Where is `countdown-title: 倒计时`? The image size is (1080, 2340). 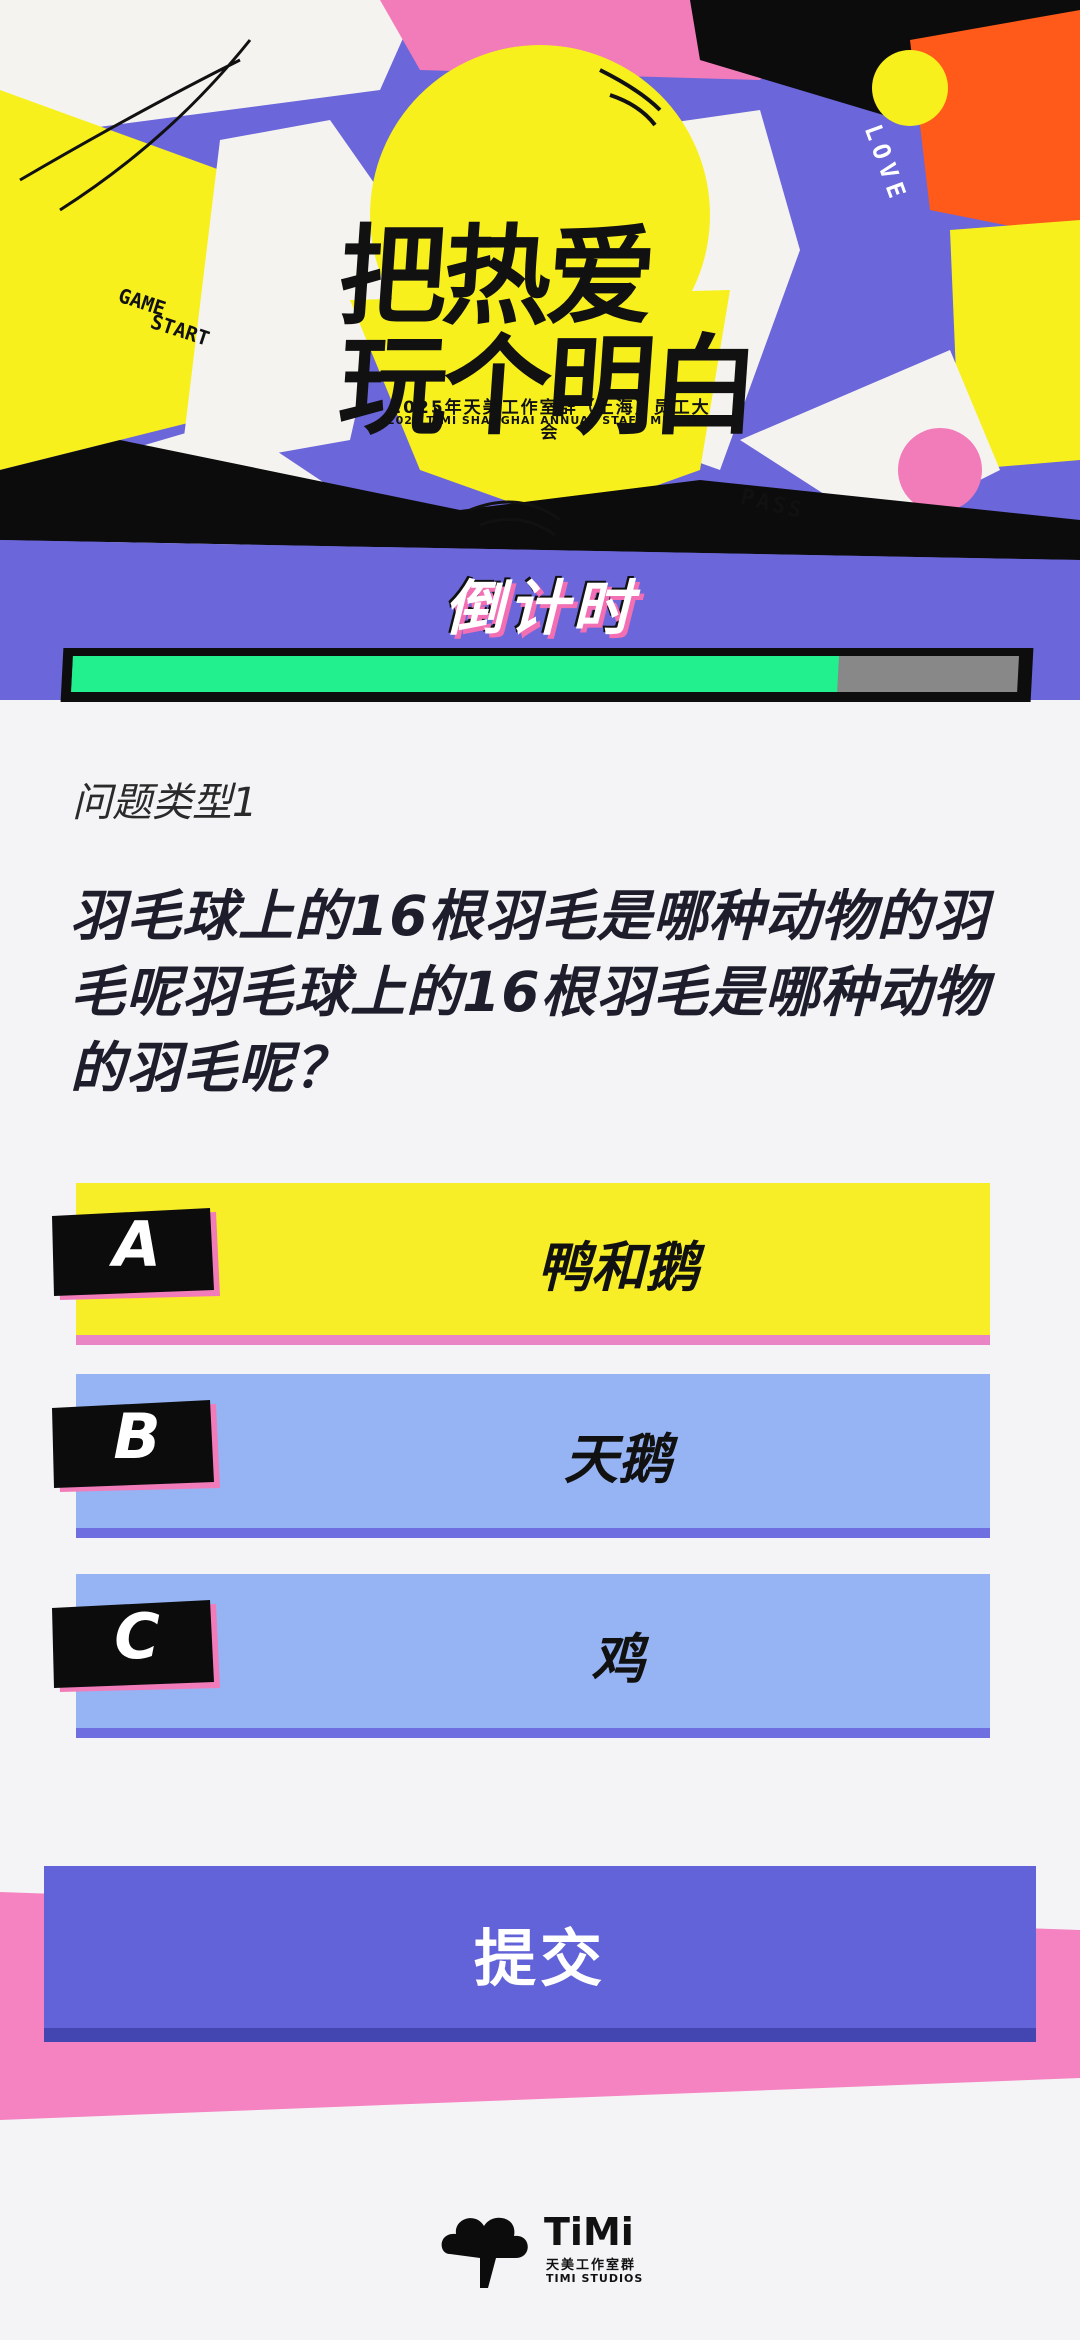 countdown-title: 倒计时 is located at coordinates (540, 609).